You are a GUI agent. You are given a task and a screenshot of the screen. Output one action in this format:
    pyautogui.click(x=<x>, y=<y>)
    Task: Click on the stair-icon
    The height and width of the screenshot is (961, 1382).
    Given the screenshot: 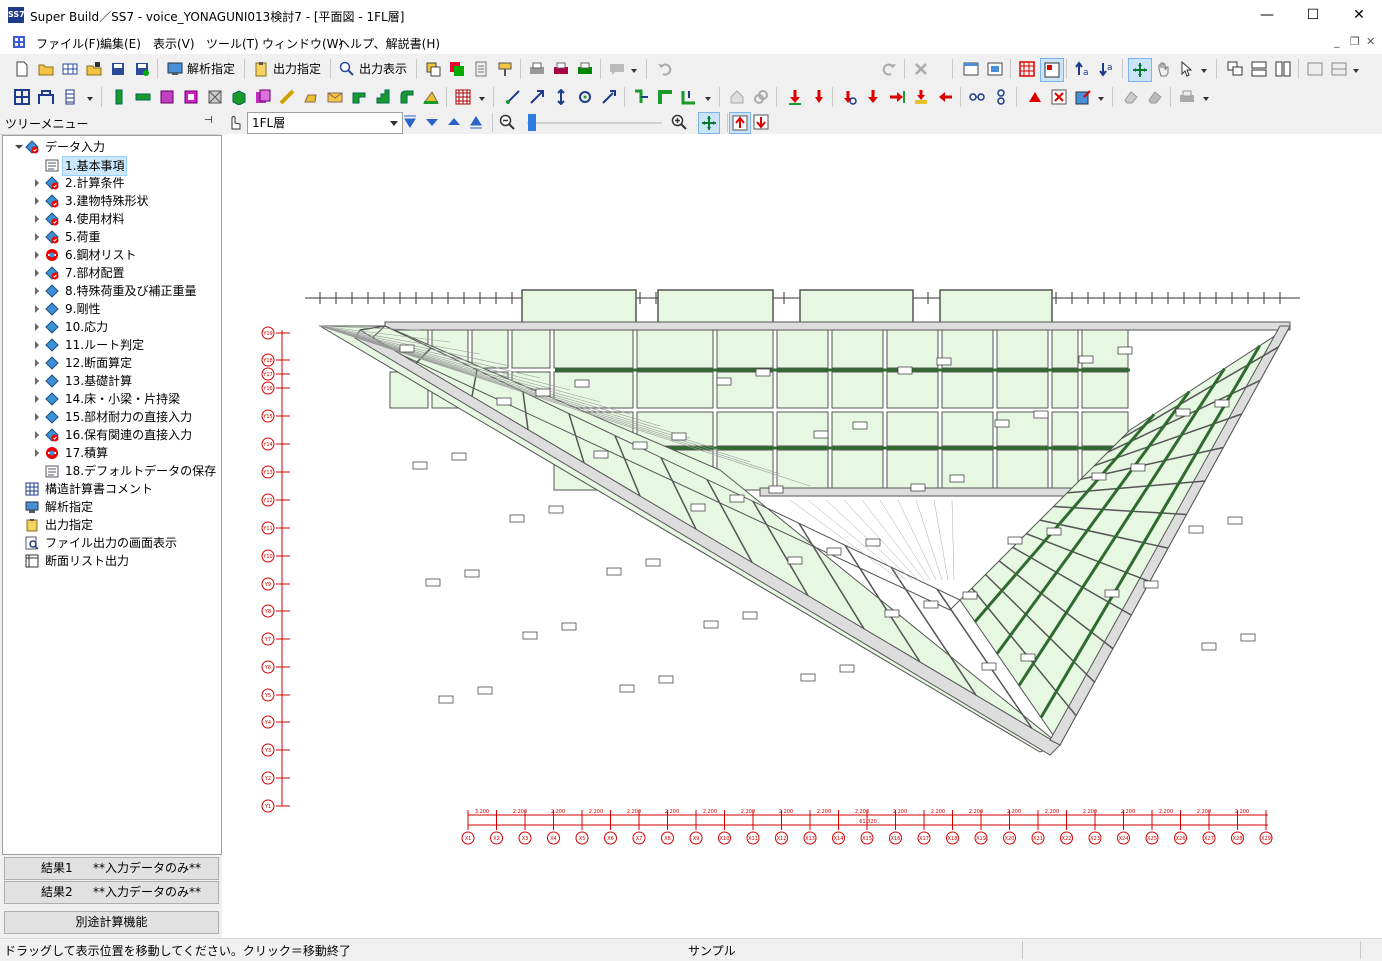 What is the action you would take?
    pyautogui.click(x=383, y=97)
    